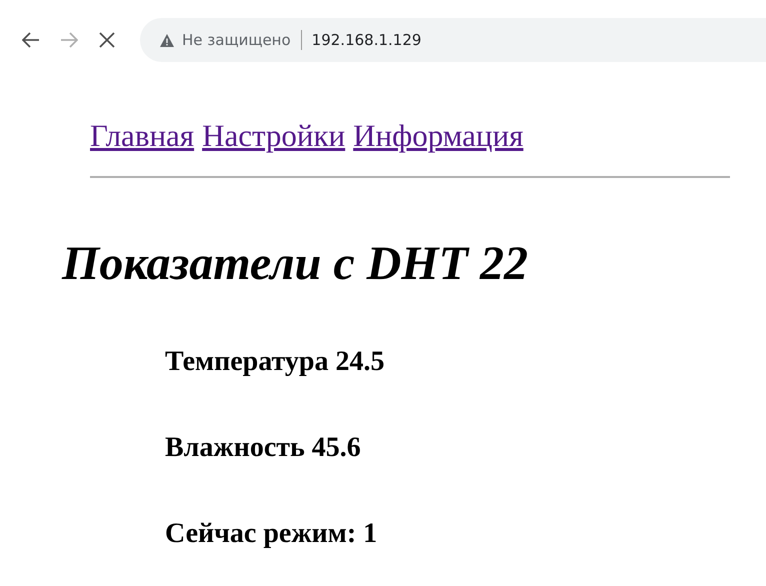  What do you see at coordinates (271, 534) in the screenshot?
I see `sensor-reading: Сейчас режим: 1` at bounding box center [271, 534].